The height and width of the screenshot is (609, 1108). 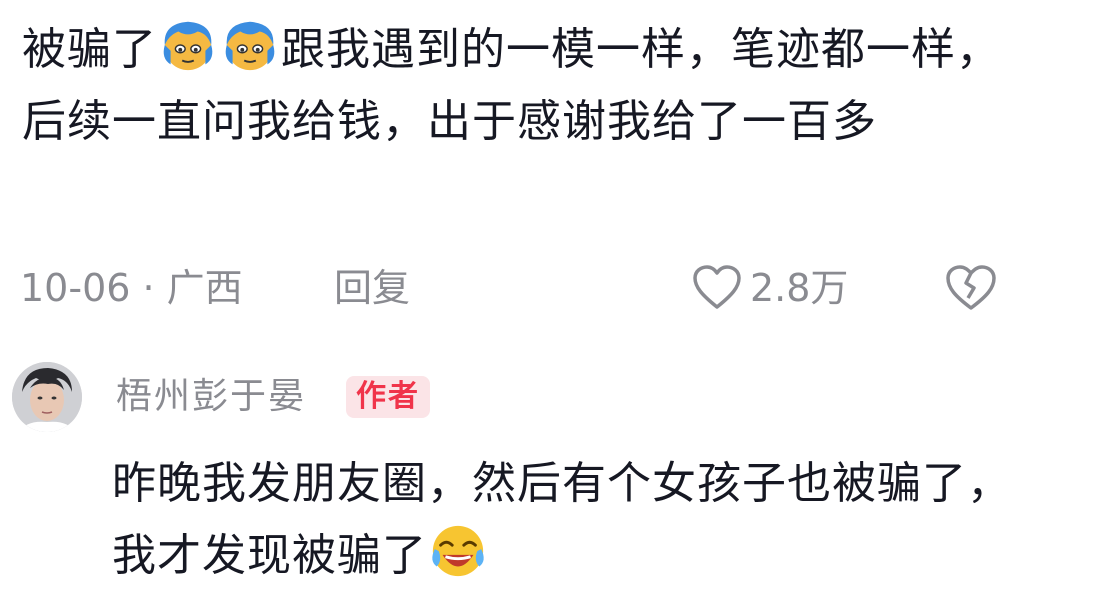 I want to click on avatar-image, so click(x=47, y=397).